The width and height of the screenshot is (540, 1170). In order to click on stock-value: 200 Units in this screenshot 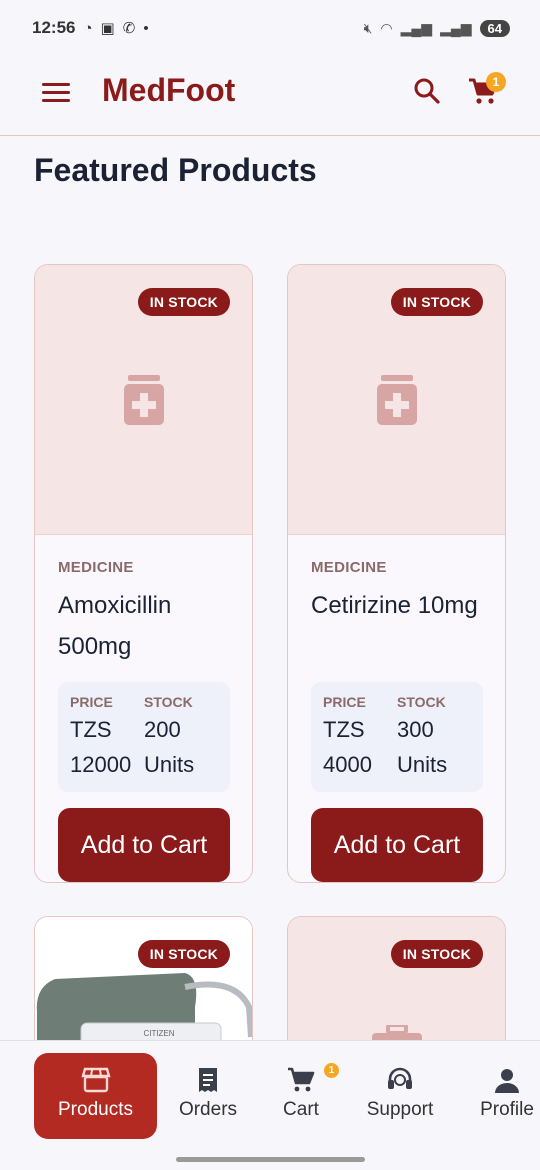, I will do `click(169, 747)`.